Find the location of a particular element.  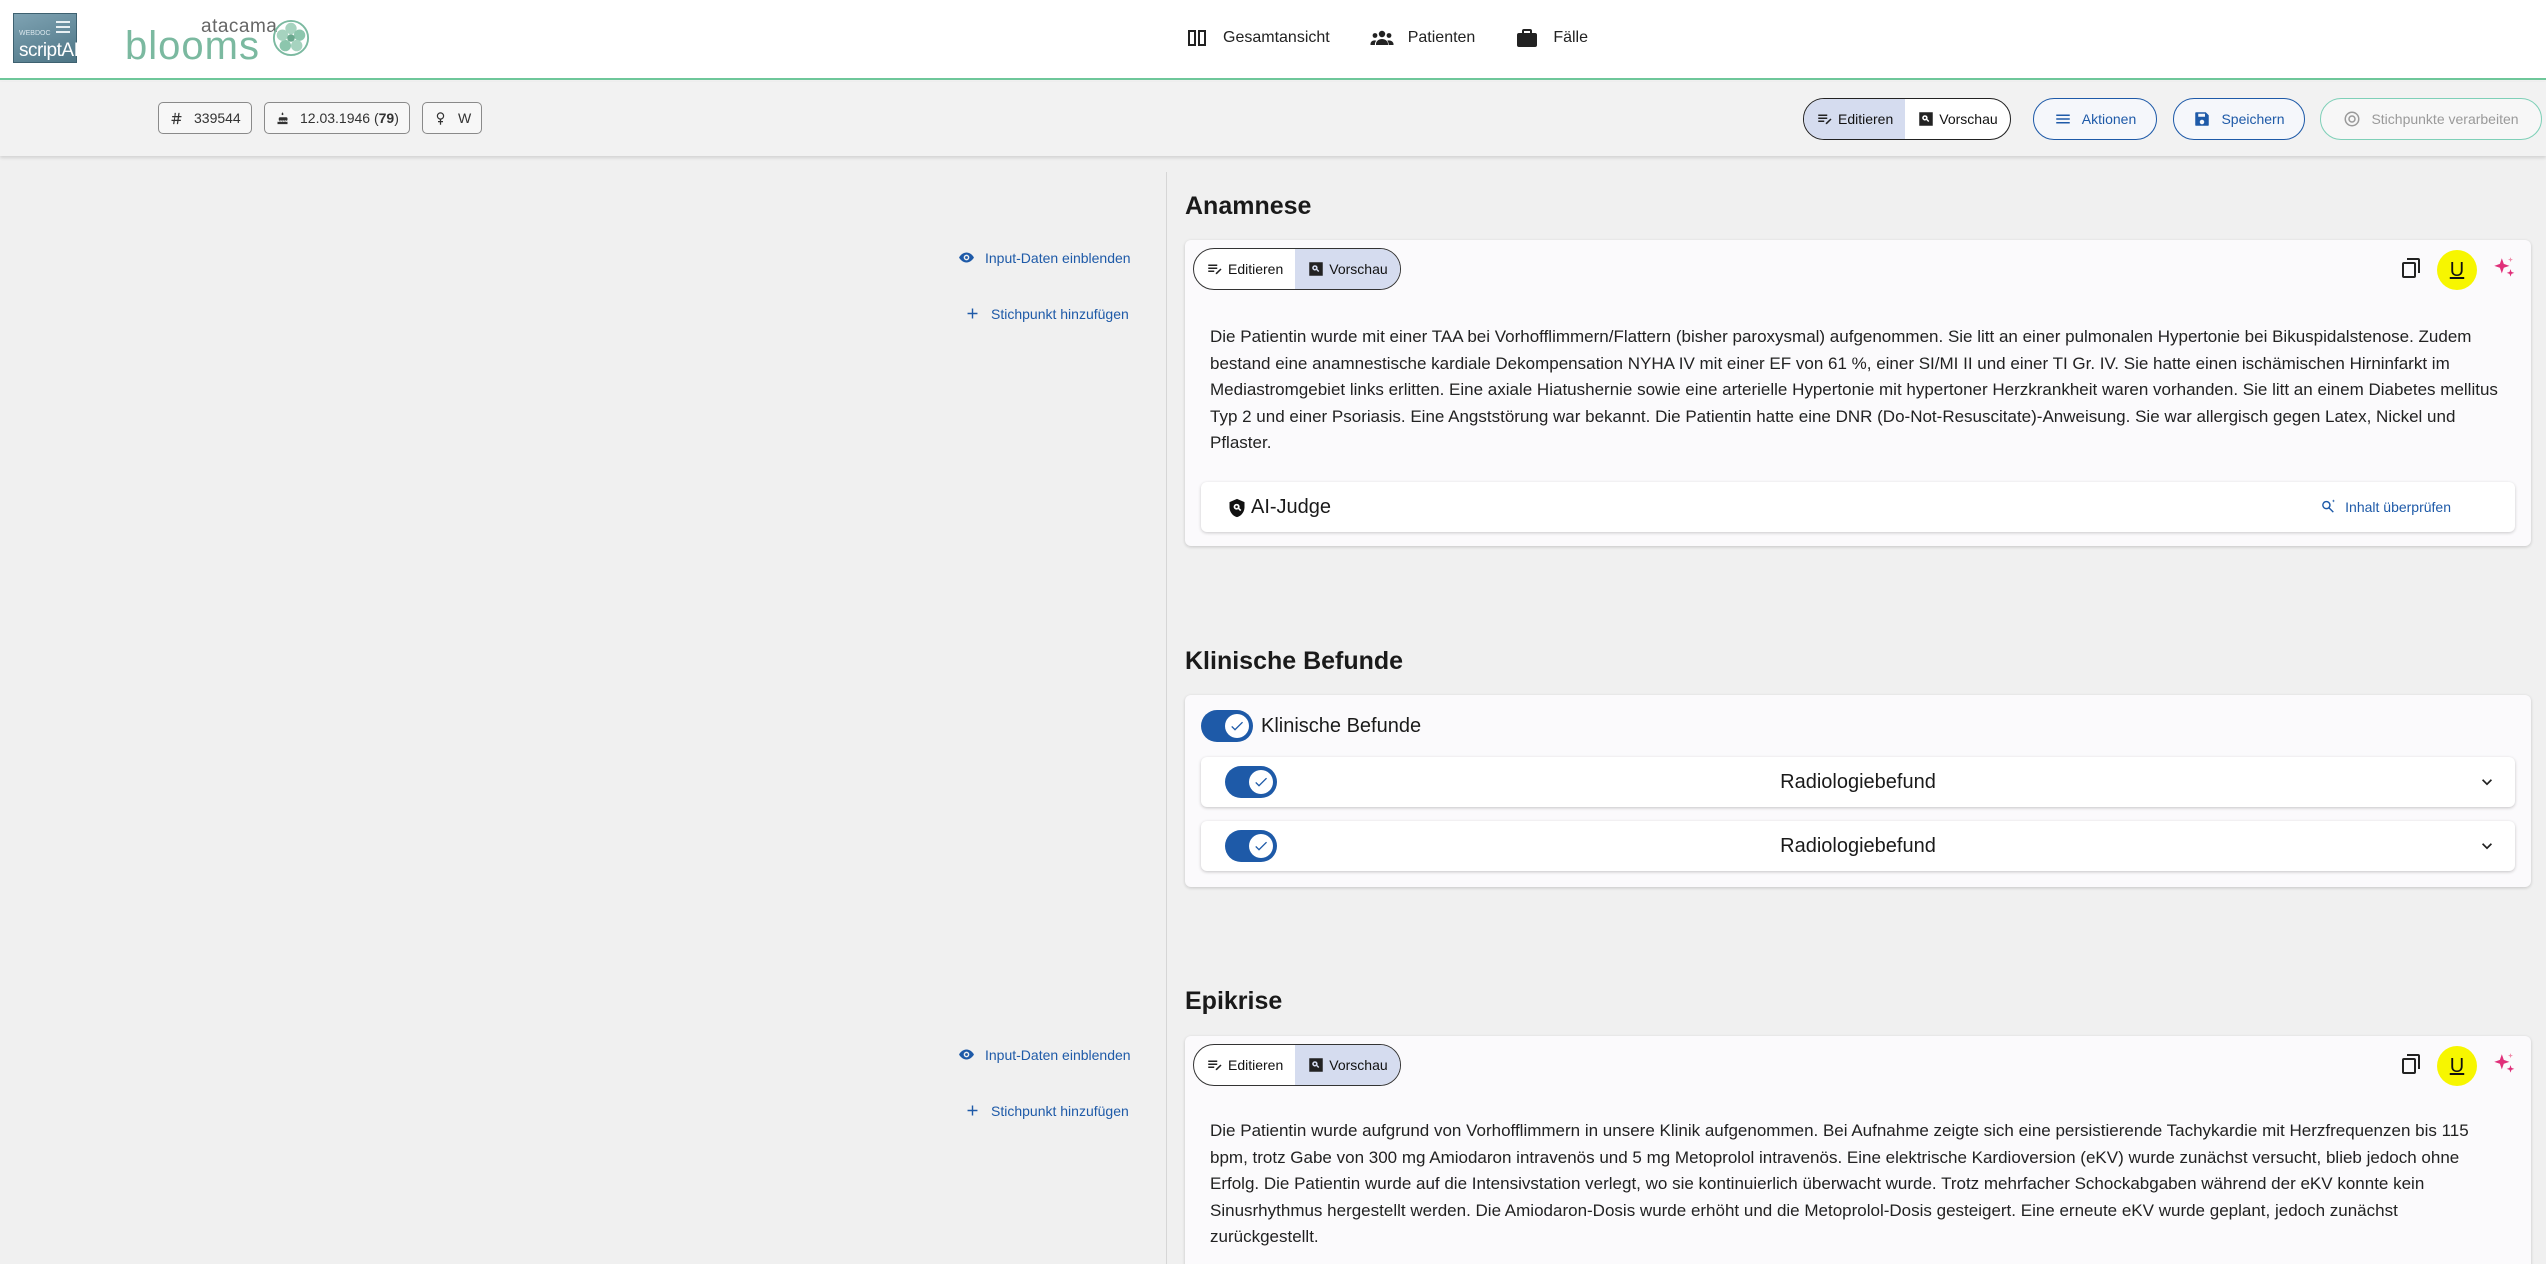

preview-mode-button: Vorschau is located at coordinates (1957, 119).